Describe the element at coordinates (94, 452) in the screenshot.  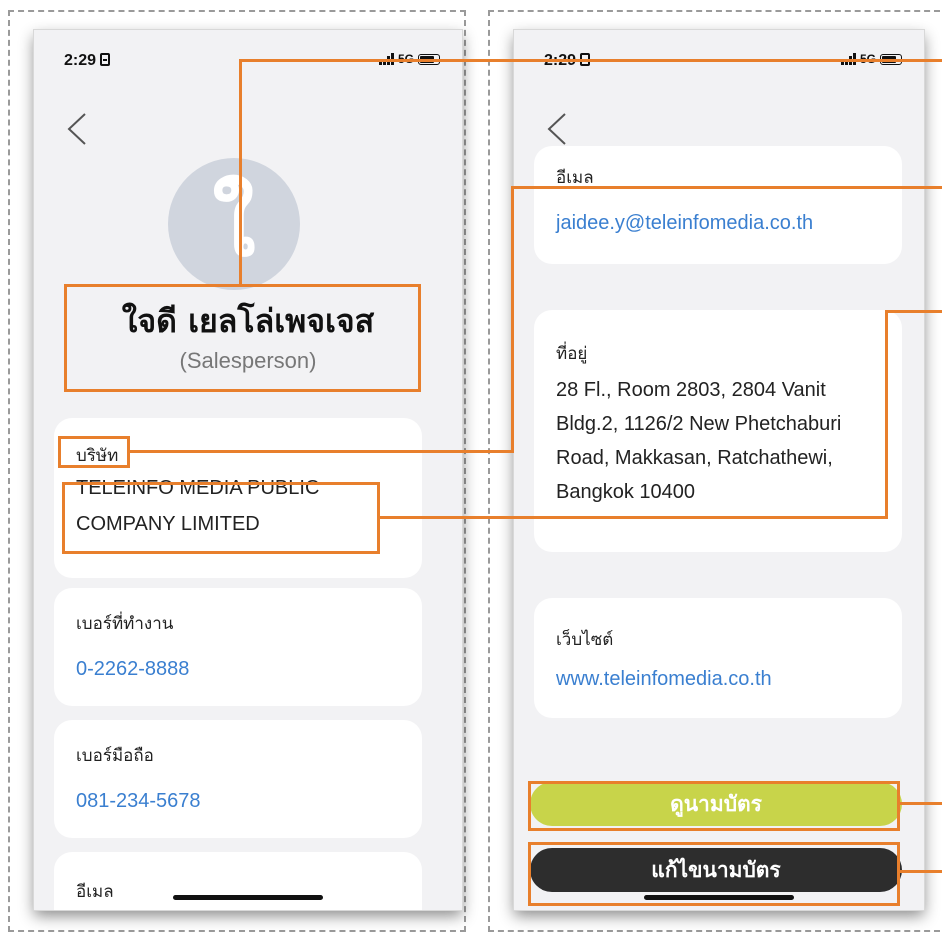
I see `company-label-callout-box` at that location.